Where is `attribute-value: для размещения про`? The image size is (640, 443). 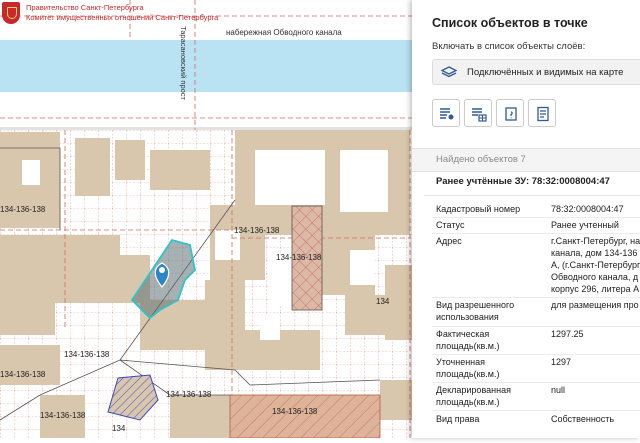
attribute-value: для размещения про is located at coordinates (595, 305).